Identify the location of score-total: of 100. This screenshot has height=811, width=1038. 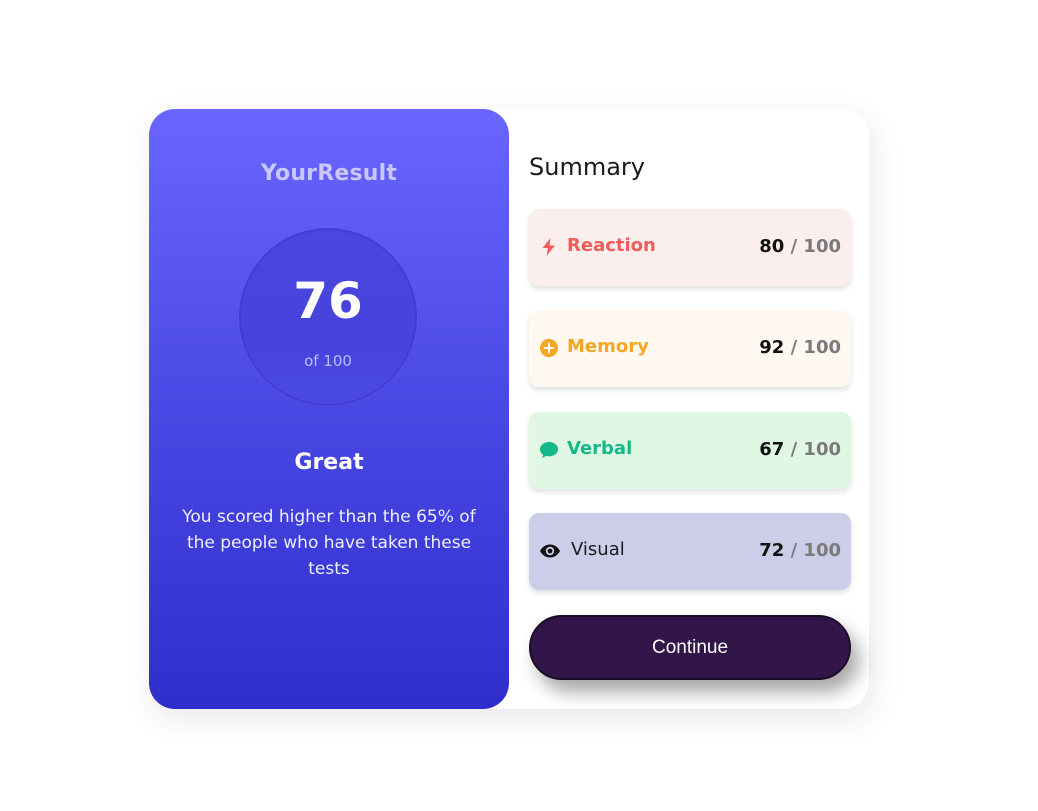
(328, 361).